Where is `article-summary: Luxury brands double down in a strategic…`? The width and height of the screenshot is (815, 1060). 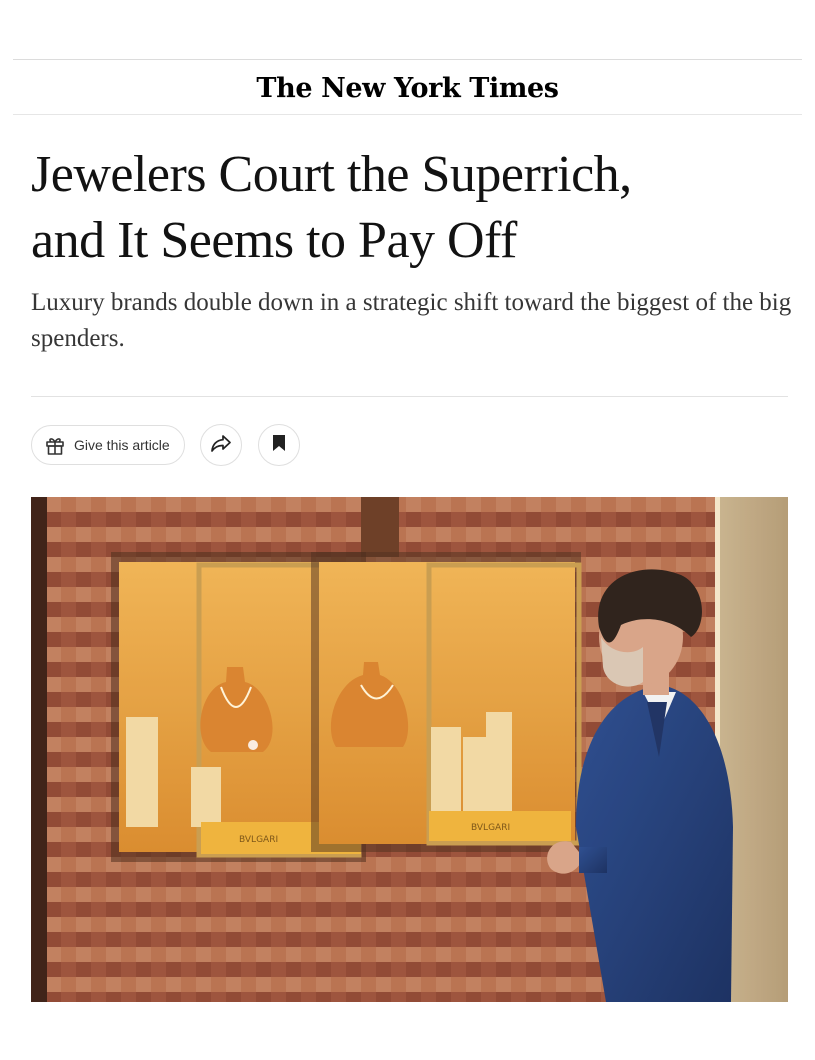 article-summary: Luxury brands double down in a strategic… is located at coordinates (411, 320).